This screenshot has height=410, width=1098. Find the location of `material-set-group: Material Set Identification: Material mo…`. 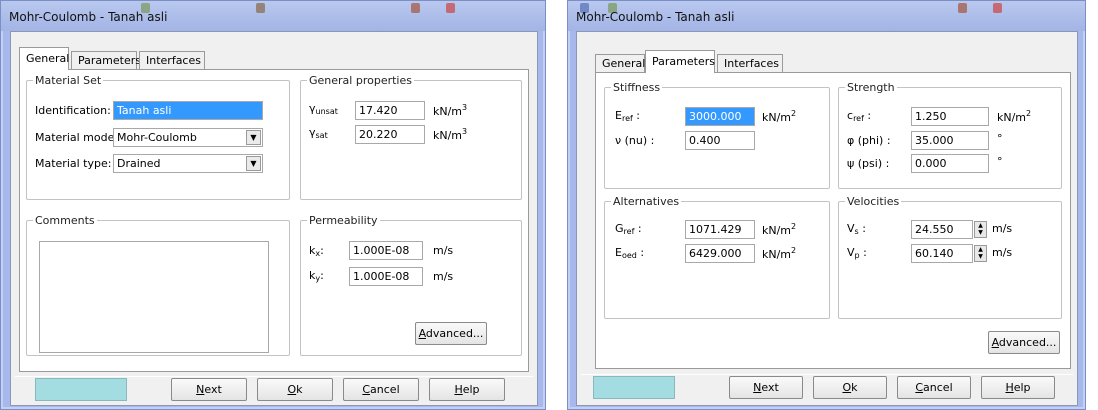

material-set-group: Material Set Identification: Material mo… is located at coordinates (158, 137).